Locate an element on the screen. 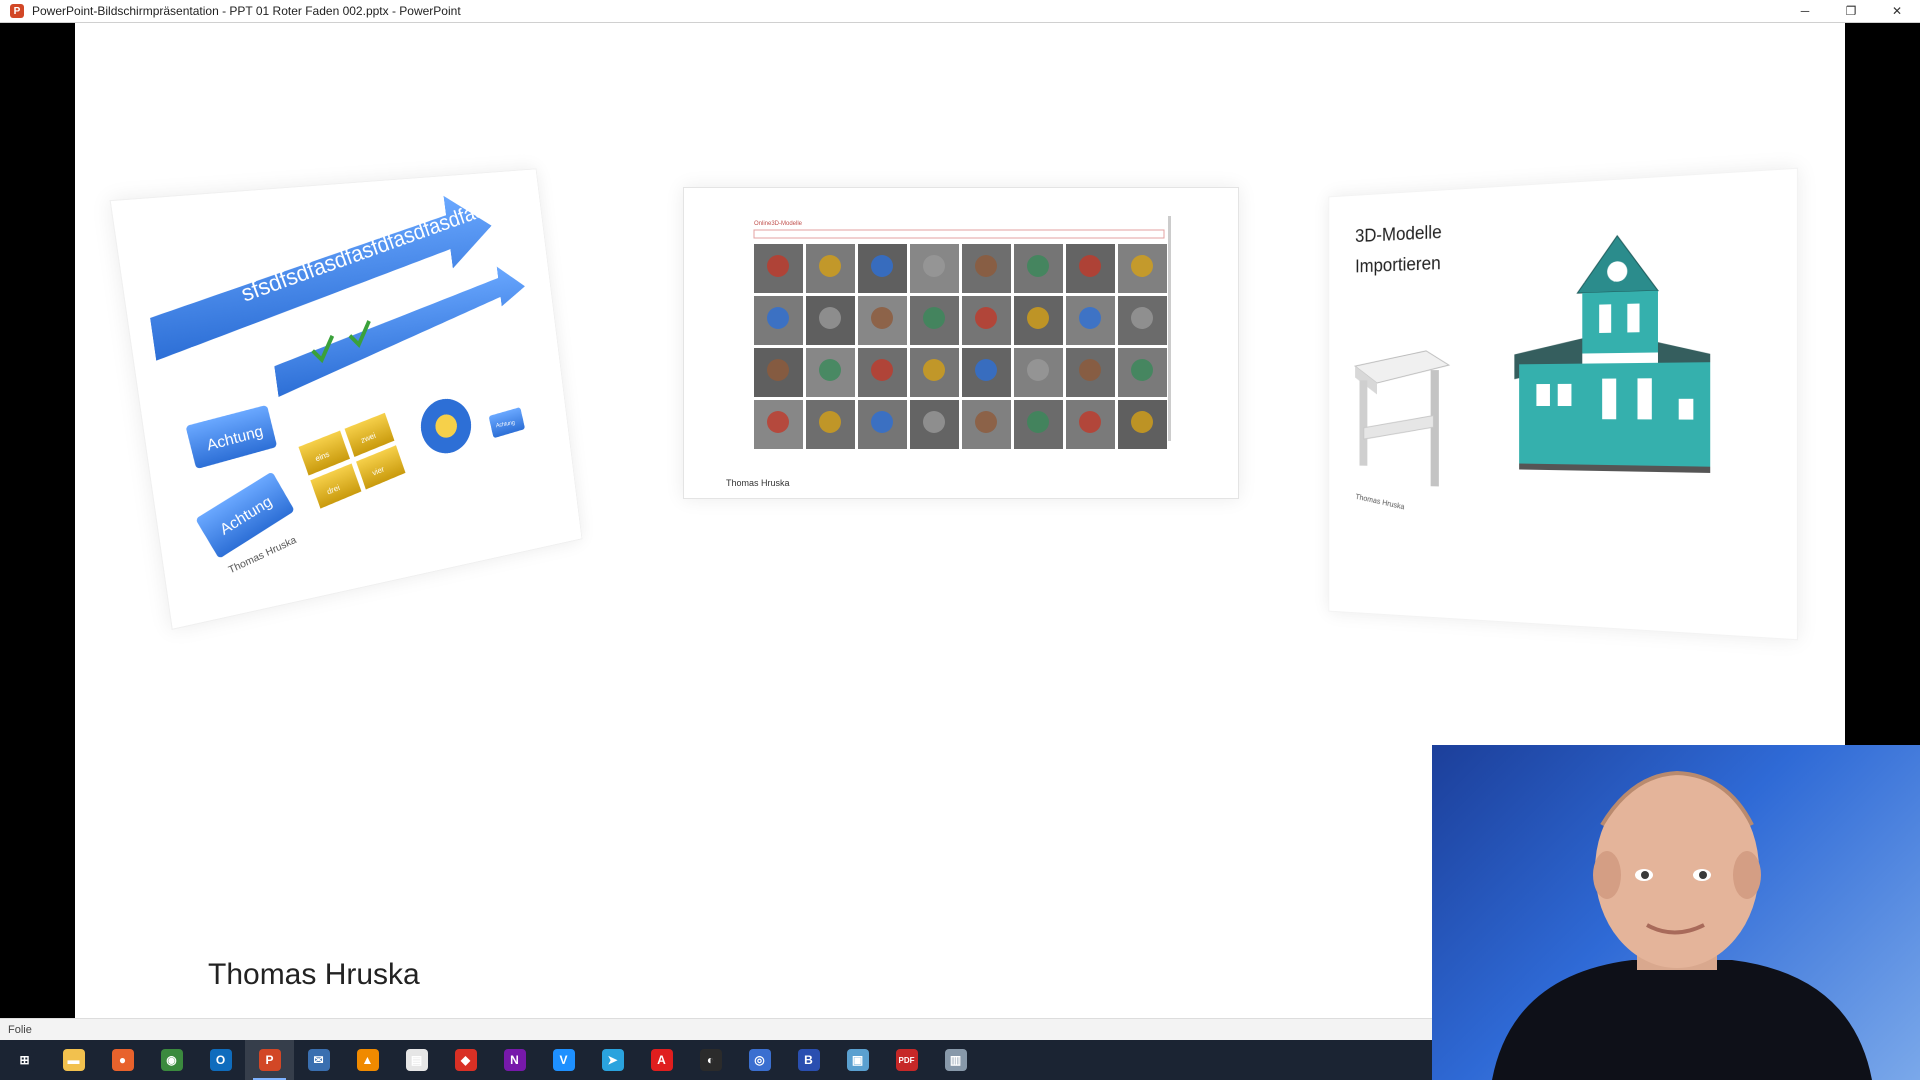  telegram-taskbar-button: ➤ is located at coordinates (612, 1060).